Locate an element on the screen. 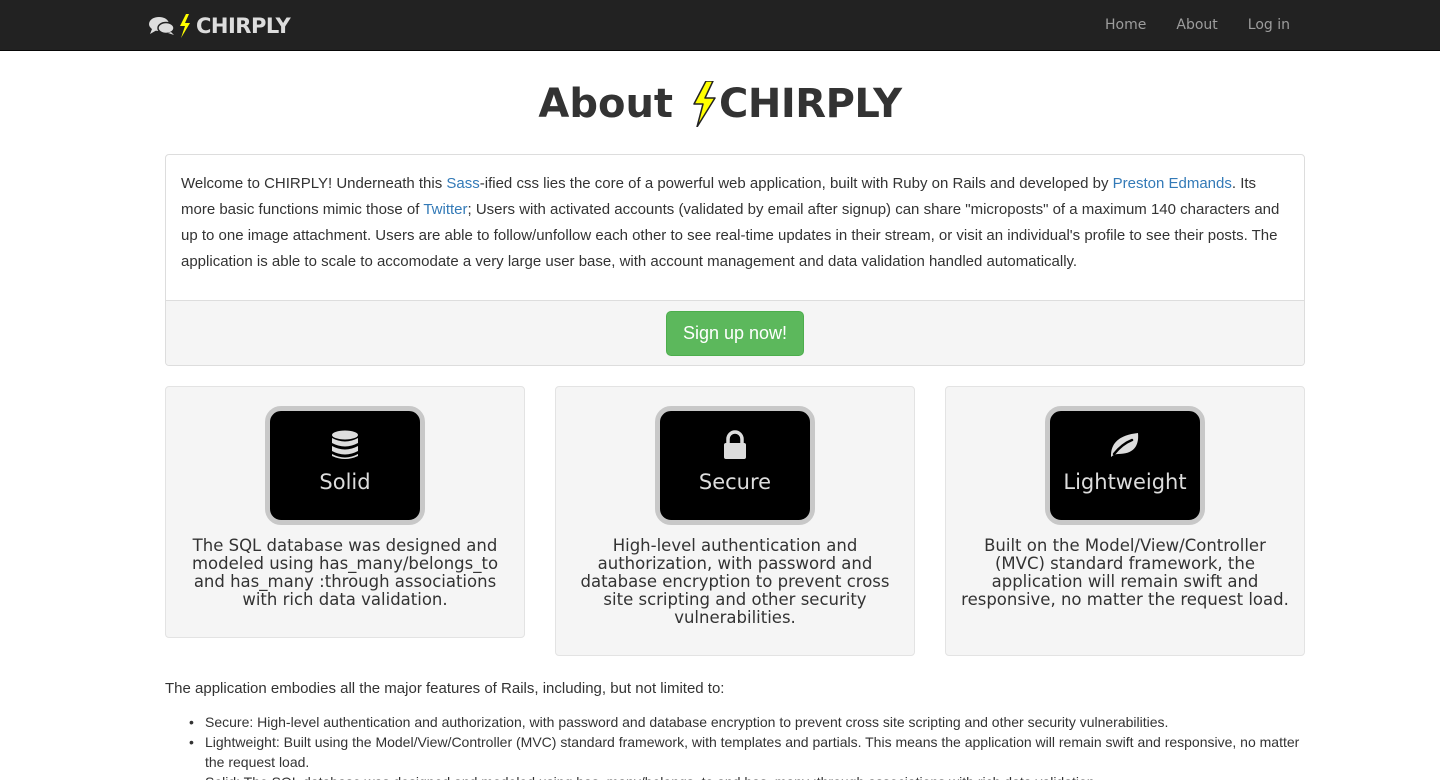 This screenshot has width=1440, height=780. brand-logo: CHIRPLY is located at coordinates (220, 26).